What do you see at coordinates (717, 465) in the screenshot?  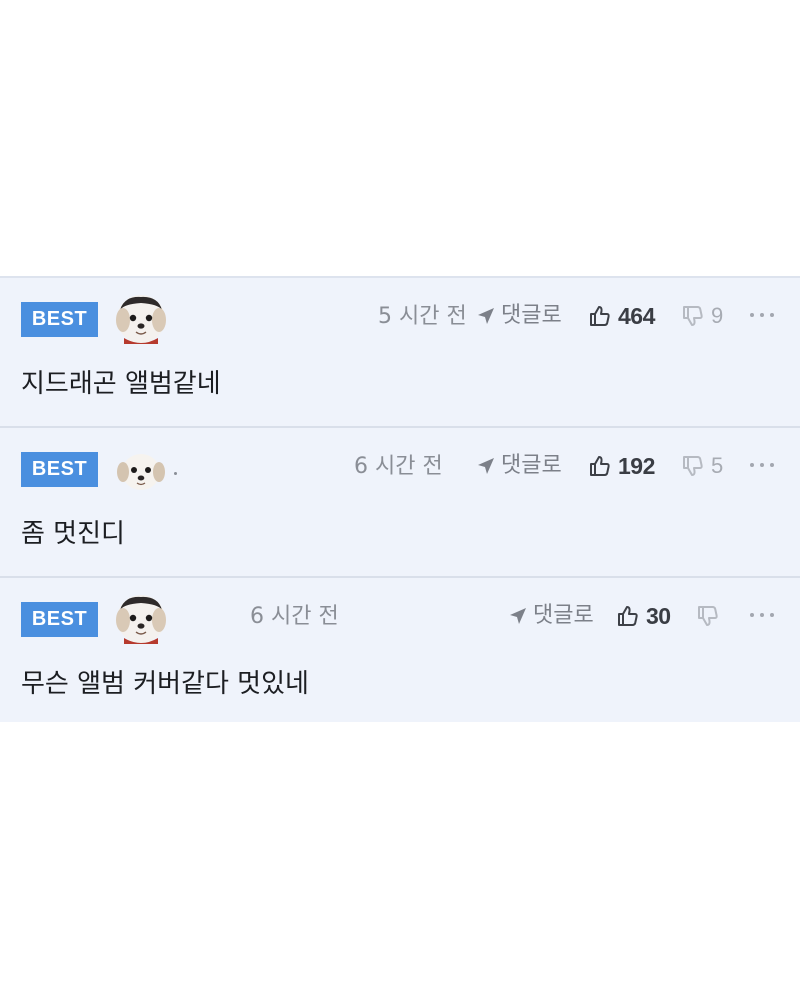 I see `dislike-count: 5` at bounding box center [717, 465].